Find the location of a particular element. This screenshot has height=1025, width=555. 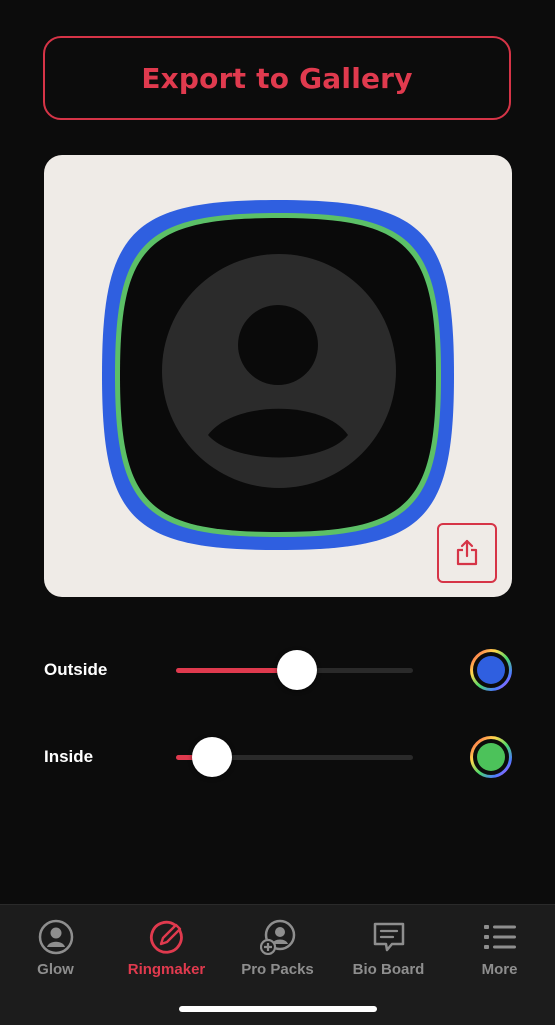

tab-ringmaker: Ringmaker is located at coordinates (166, 950).